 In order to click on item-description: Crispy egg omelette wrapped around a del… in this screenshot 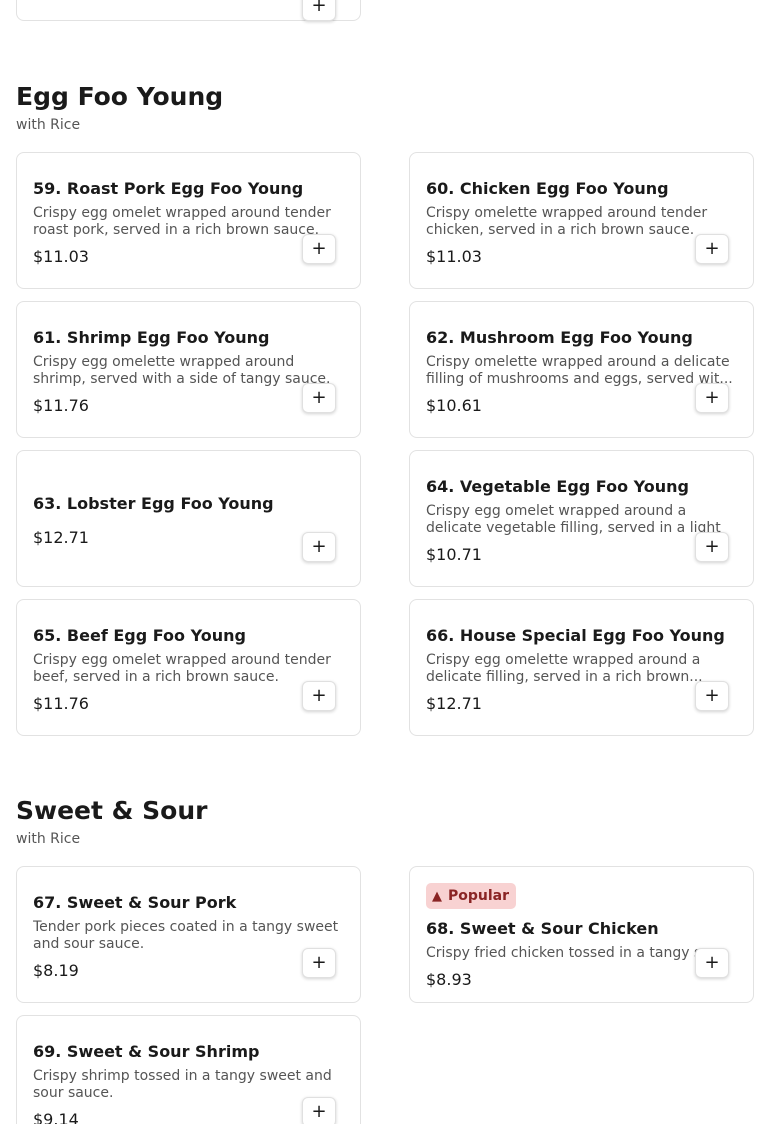, I will do `click(564, 668)`.